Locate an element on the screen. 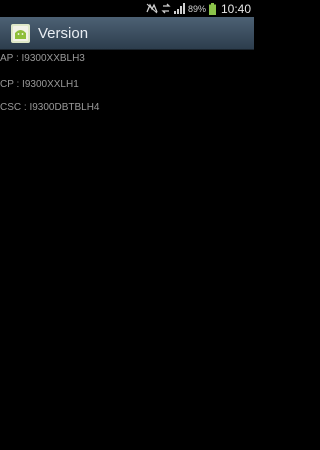 The width and height of the screenshot is (320, 450). status-icons: 89% 10:40 is located at coordinates (200, 8).